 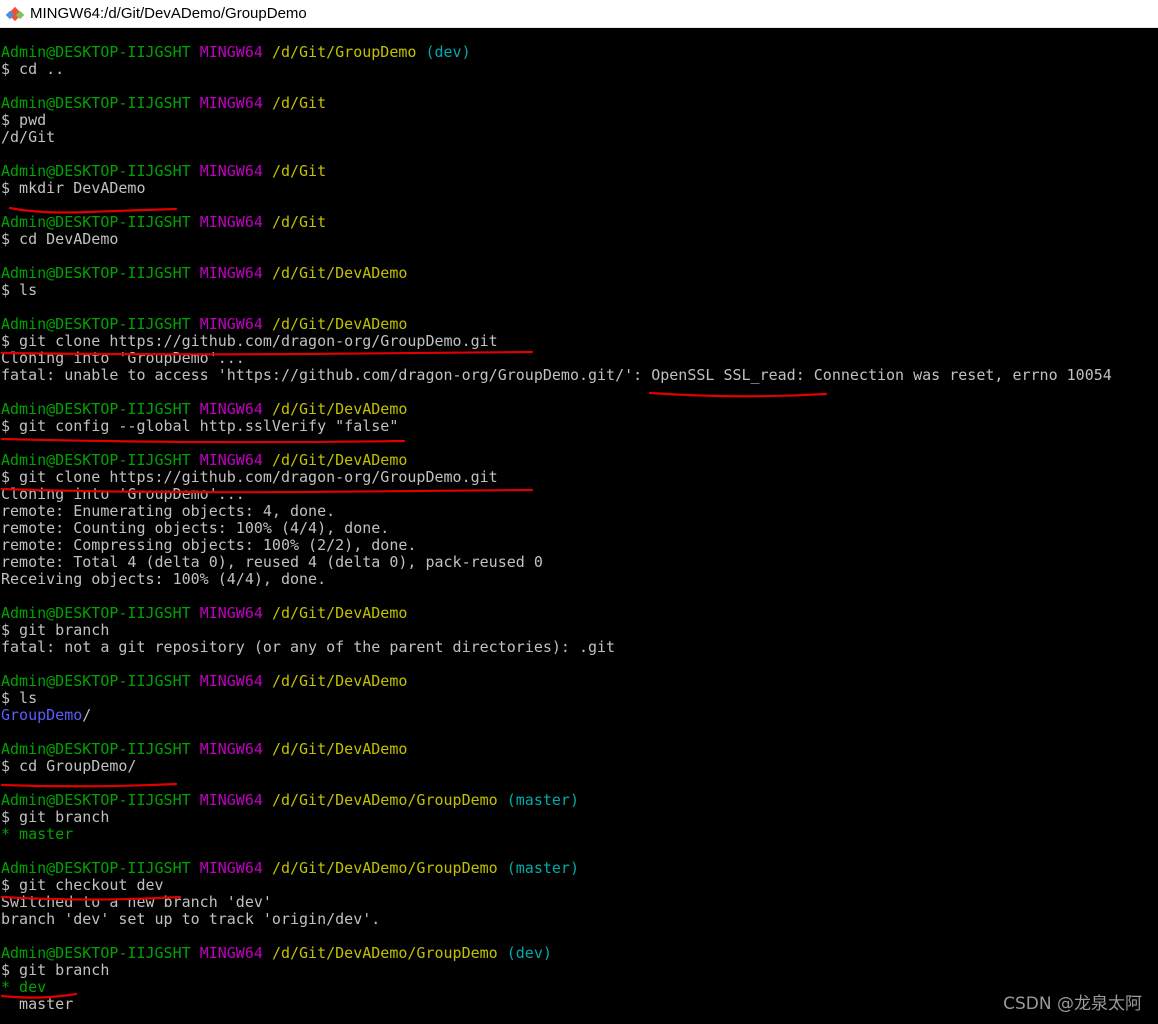 I want to click on terminal-line-out: remote: Enumerating objects: 4, done., so click(x=556, y=511).